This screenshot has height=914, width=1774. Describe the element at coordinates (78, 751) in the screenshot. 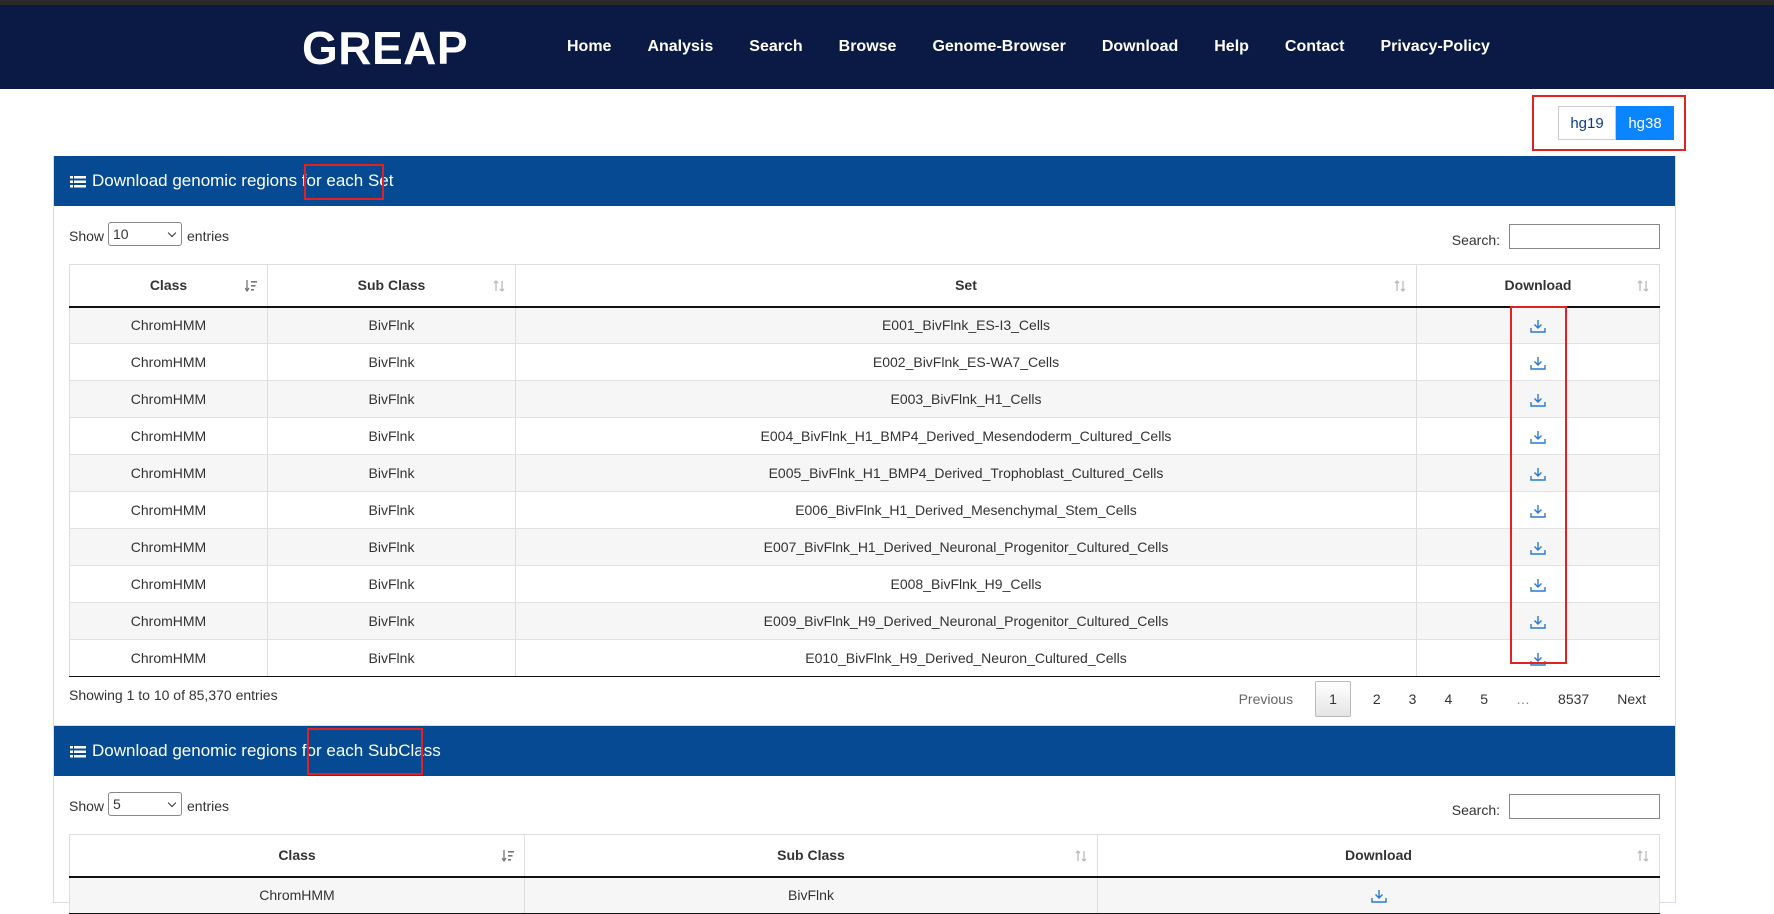

I see `list-icon` at that location.